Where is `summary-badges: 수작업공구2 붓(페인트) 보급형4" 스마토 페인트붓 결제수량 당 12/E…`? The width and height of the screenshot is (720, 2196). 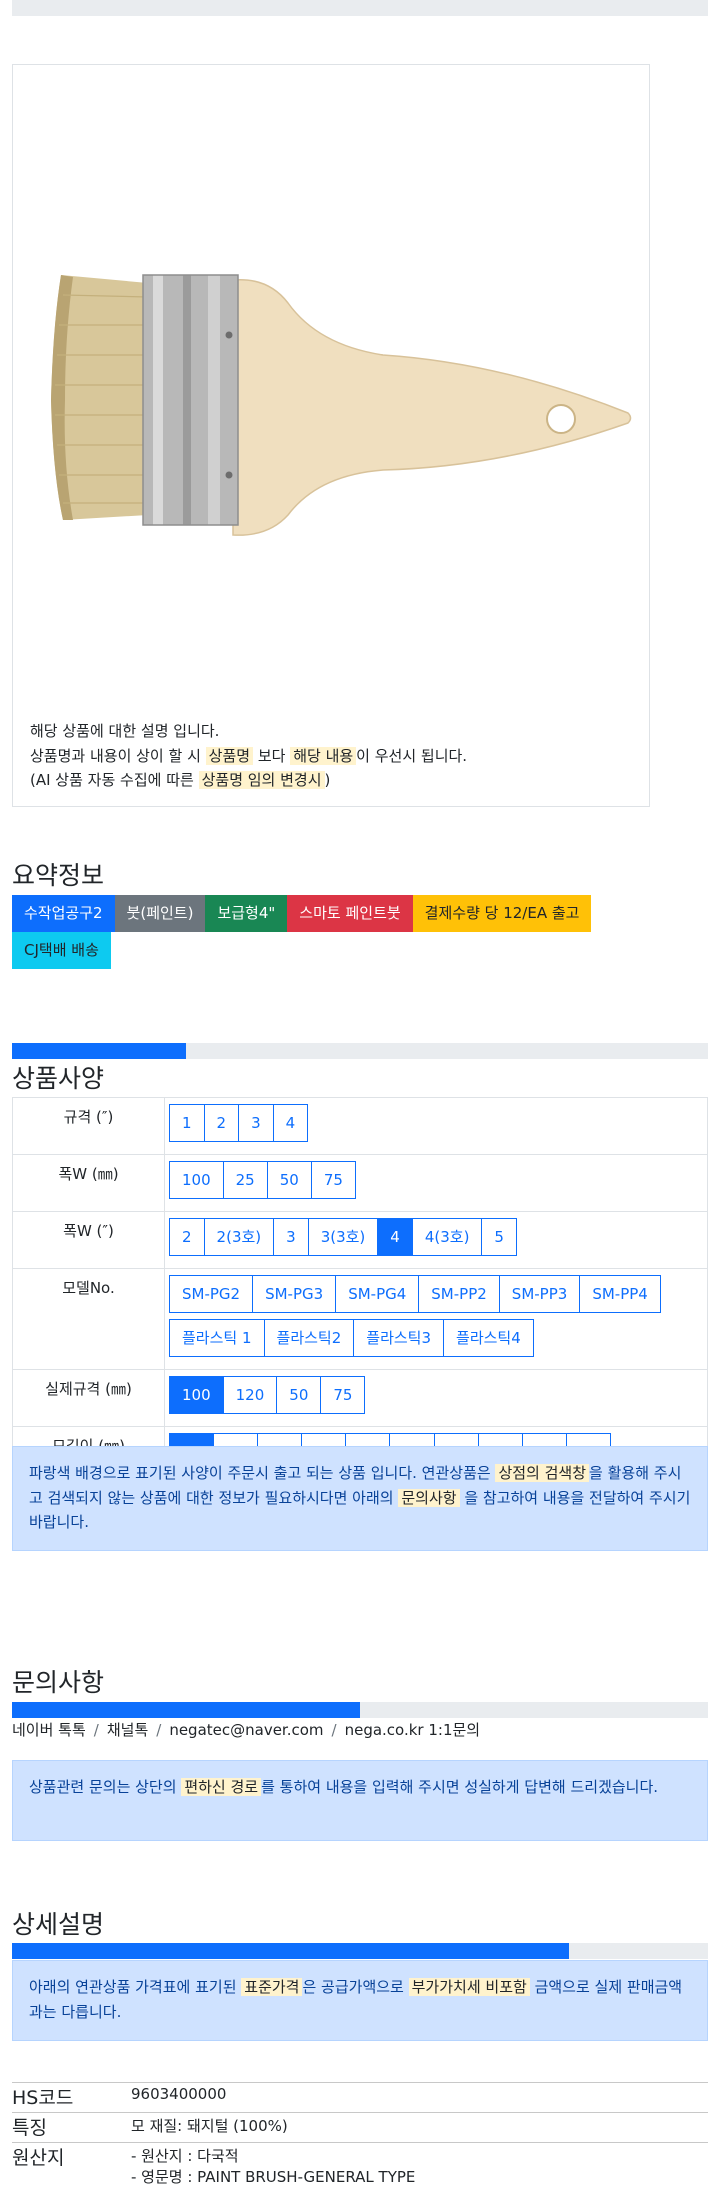 summary-badges: 수작업공구2 붓(페인트) 보급형4" 스마토 페인트붓 결제수량 당 12/E… is located at coordinates (362, 932).